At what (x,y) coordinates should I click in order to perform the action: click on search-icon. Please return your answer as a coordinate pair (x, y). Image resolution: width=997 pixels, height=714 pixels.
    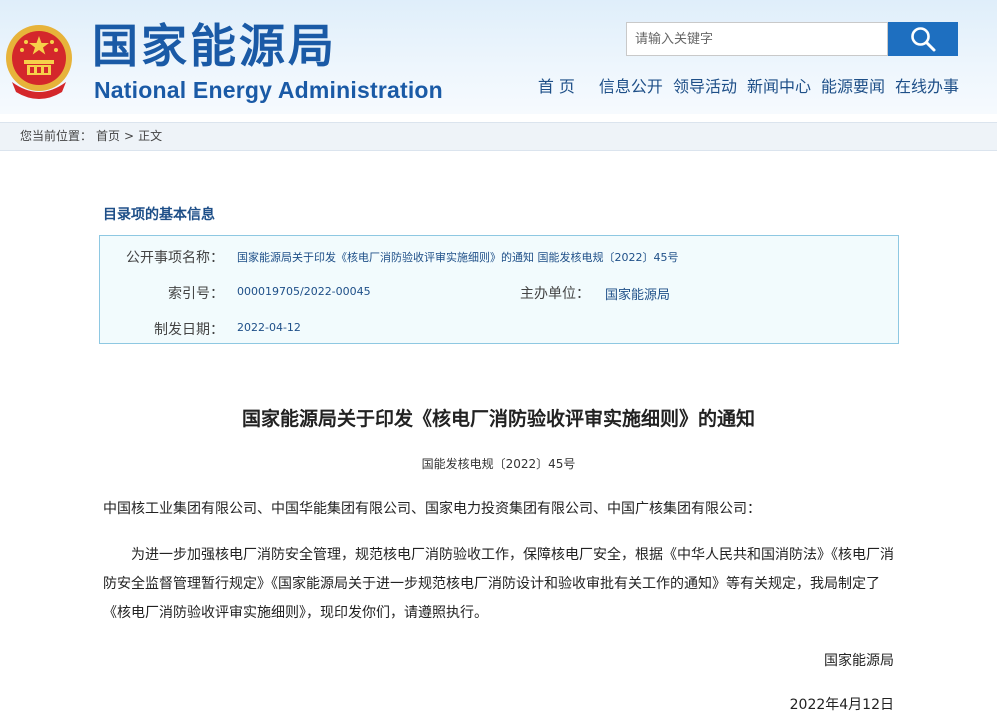
    Looking at the image, I should click on (923, 39).